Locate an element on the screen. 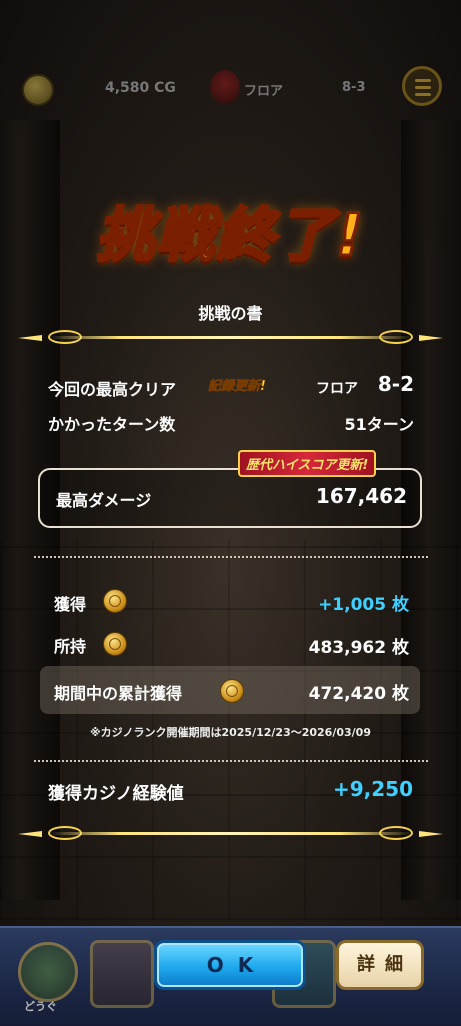  floor-monster-icon is located at coordinates (225, 87).